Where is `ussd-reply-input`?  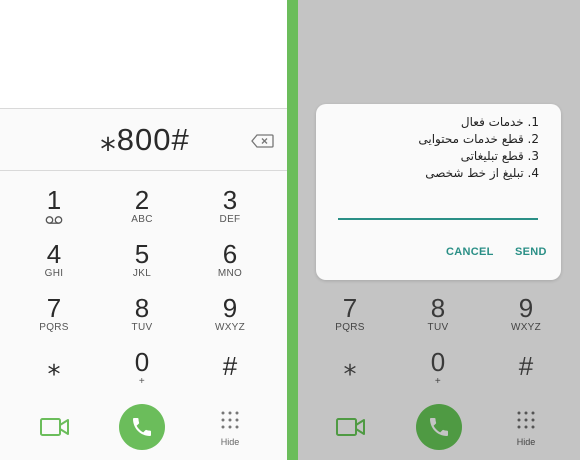
ussd-reply-input is located at coordinates (438, 219).